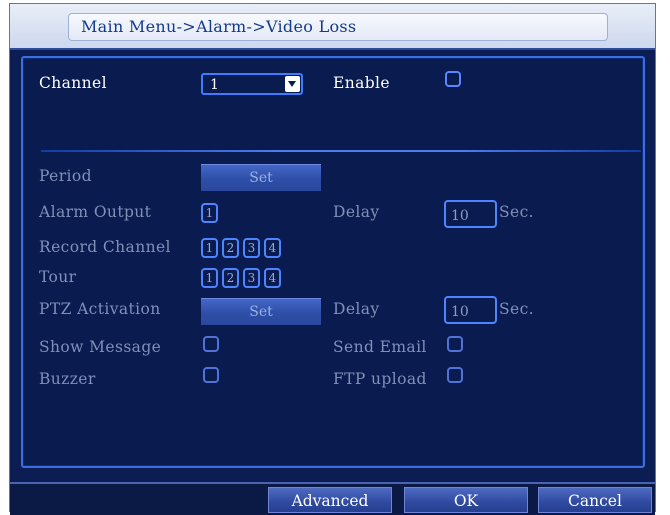  I want to click on advanced-button: Advanced, so click(330, 500).